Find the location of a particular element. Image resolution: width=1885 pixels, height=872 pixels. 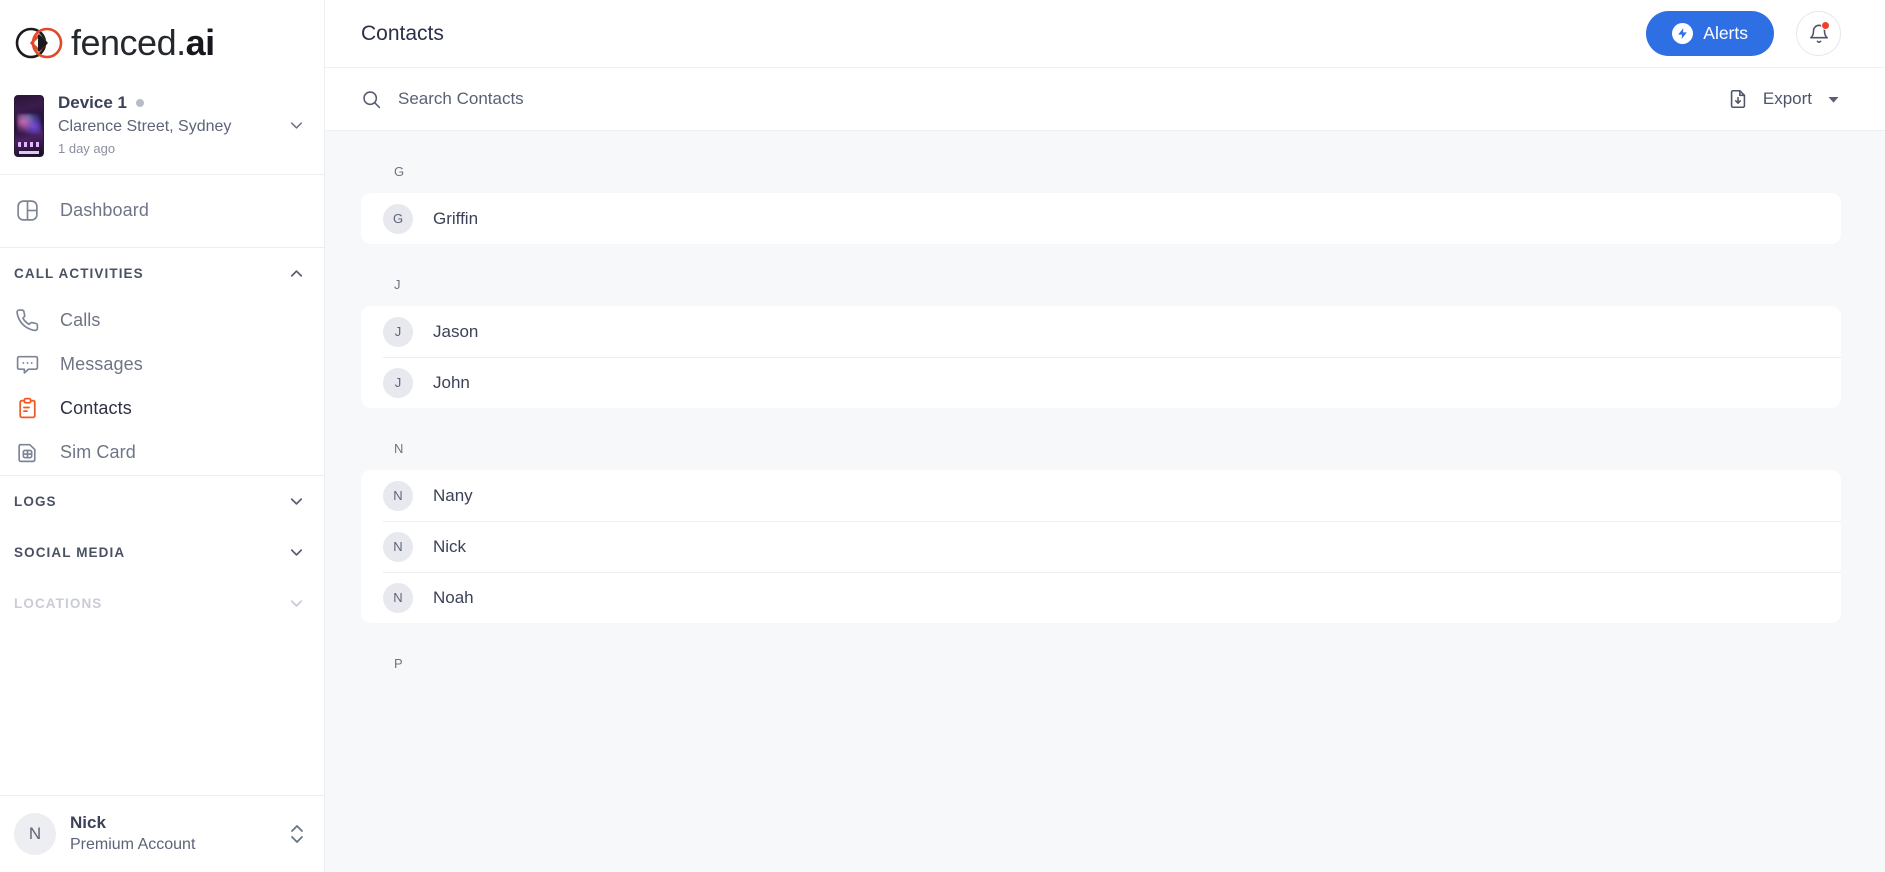

account-switcher: N Nick Premium Account is located at coordinates (162, 833).